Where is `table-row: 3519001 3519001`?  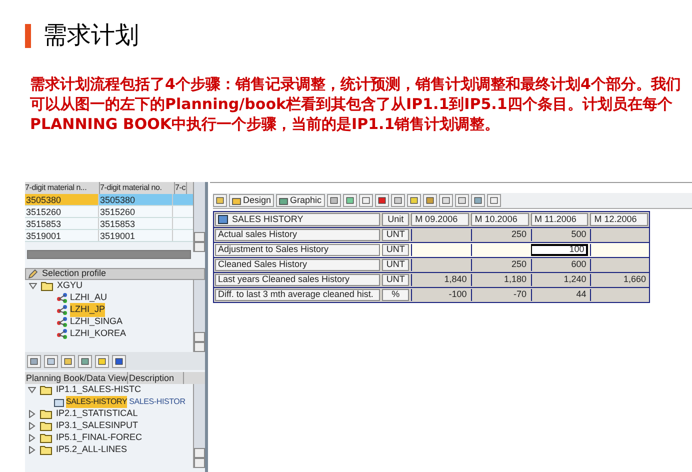
table-row: 3519001 3519001 is located at coordinates (109, 236).